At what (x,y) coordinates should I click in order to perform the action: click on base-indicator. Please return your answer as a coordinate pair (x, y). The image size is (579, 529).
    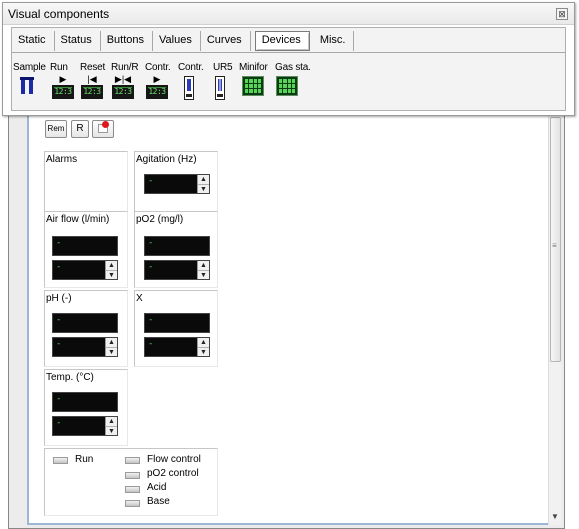
    Looking at the image, I should click on (132, 503).